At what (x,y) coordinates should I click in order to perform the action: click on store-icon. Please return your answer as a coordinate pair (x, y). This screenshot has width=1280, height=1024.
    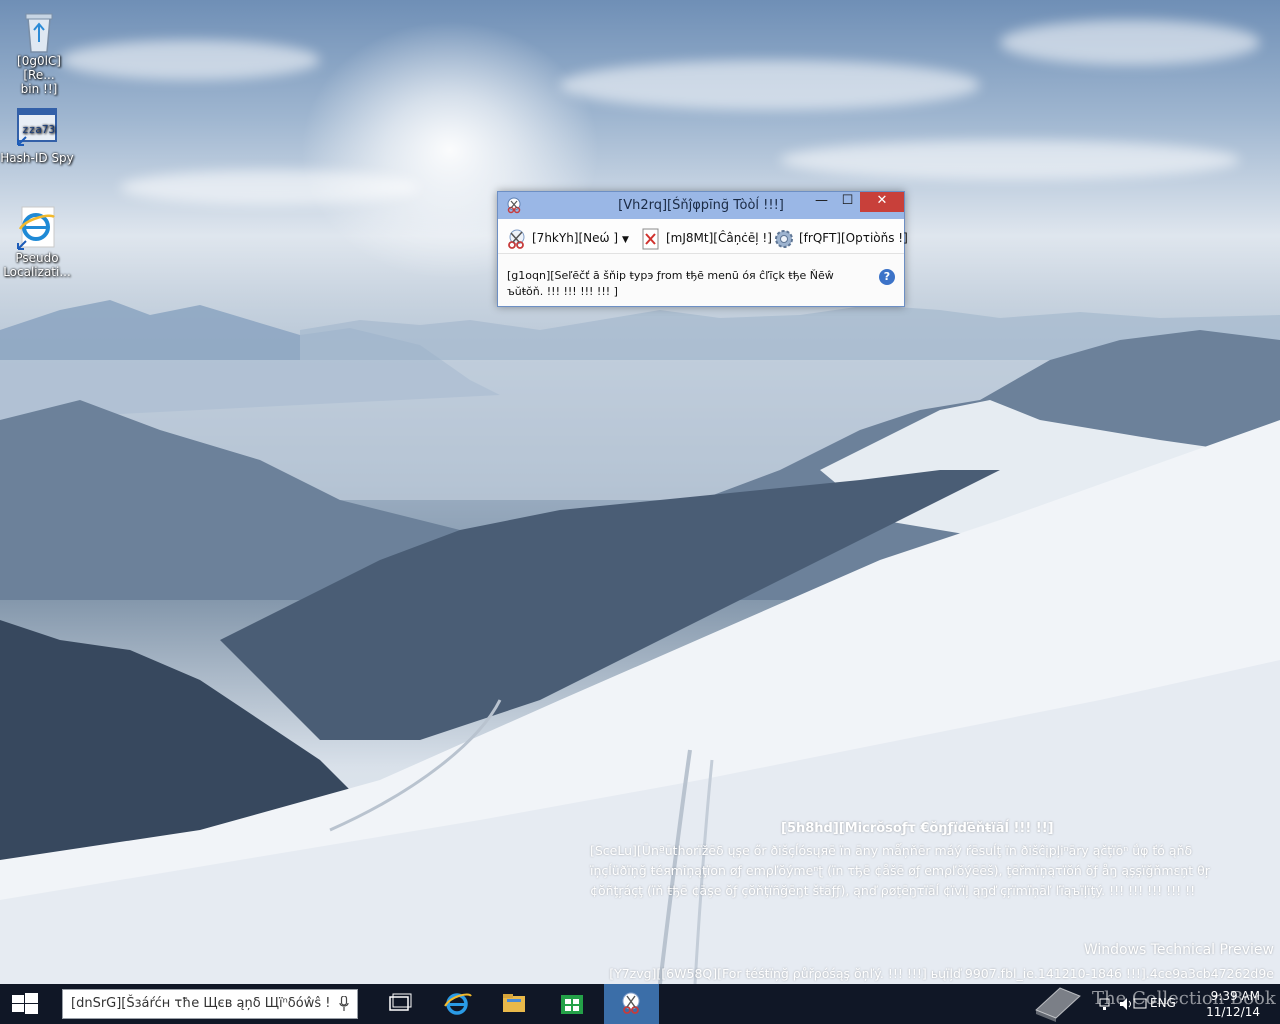
    Looking at the image, I should click on (572, 1004).